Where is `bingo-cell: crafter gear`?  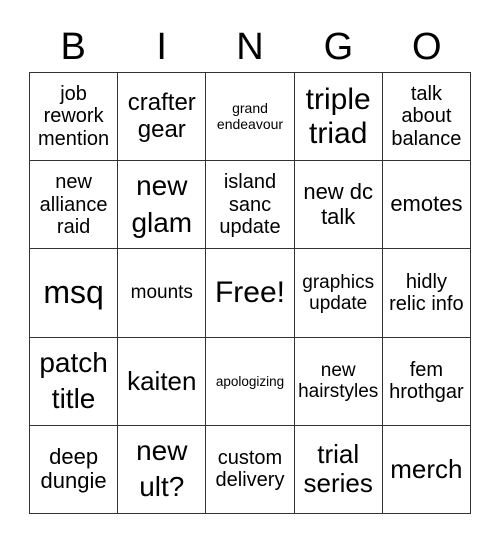
bingo-cell: crafter gear is located at coordinates (162, 117).